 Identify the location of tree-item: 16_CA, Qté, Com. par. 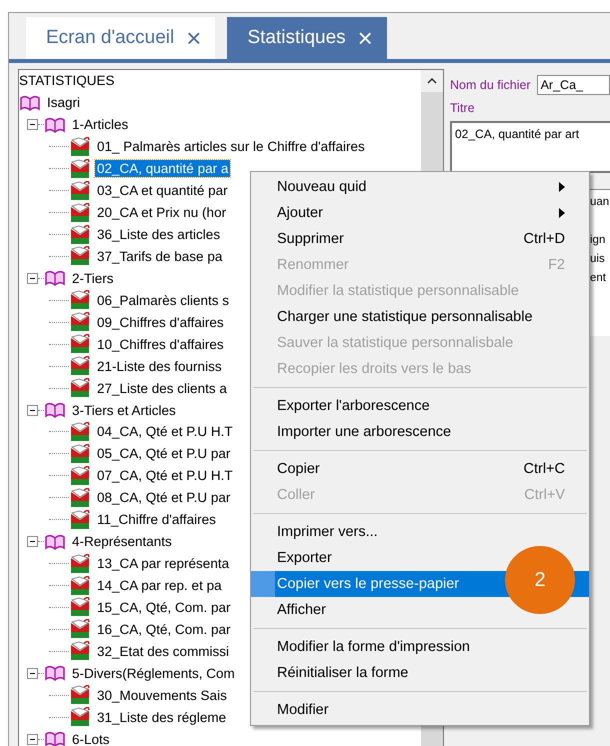
(164, 629).